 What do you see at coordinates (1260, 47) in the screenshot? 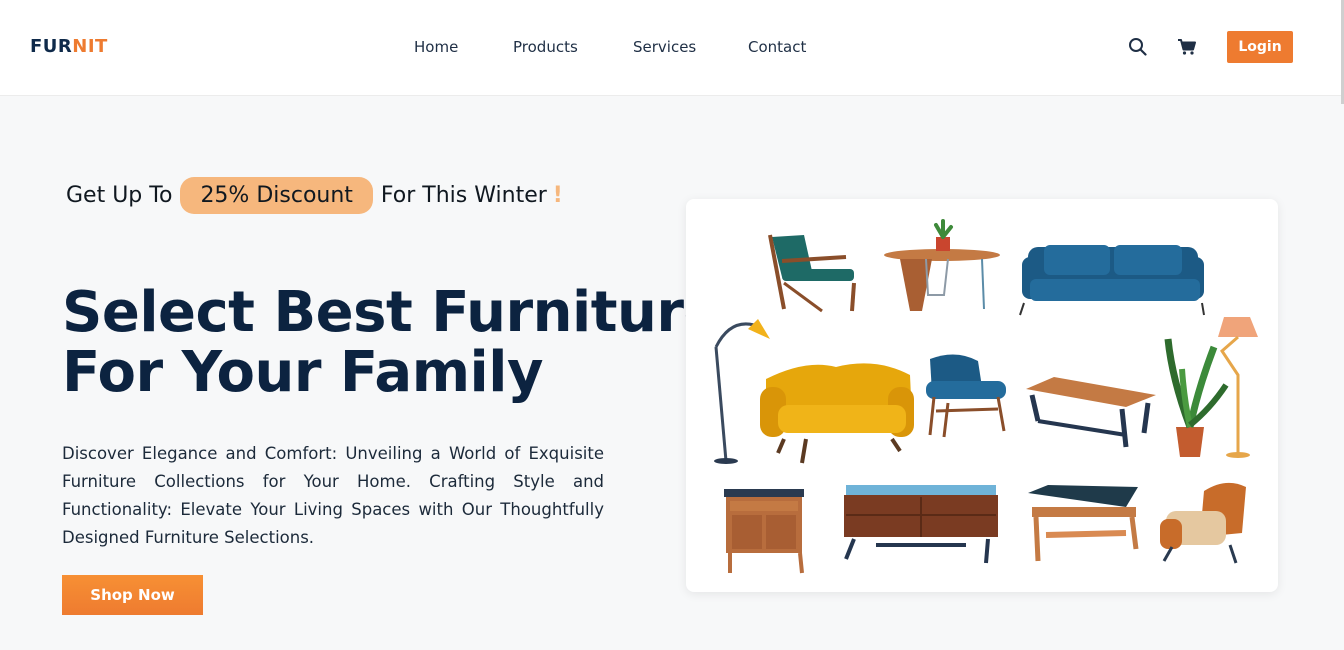
I see `login-button: Login` at bounding box center [1260, 47].